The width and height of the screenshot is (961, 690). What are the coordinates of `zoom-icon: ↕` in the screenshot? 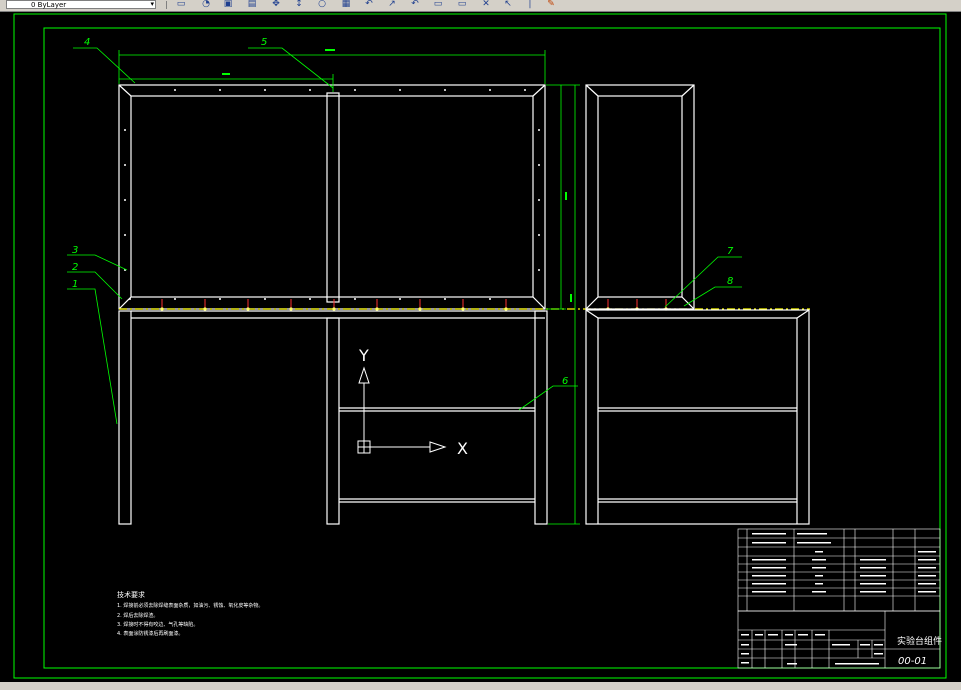 It's located at (299, 5).